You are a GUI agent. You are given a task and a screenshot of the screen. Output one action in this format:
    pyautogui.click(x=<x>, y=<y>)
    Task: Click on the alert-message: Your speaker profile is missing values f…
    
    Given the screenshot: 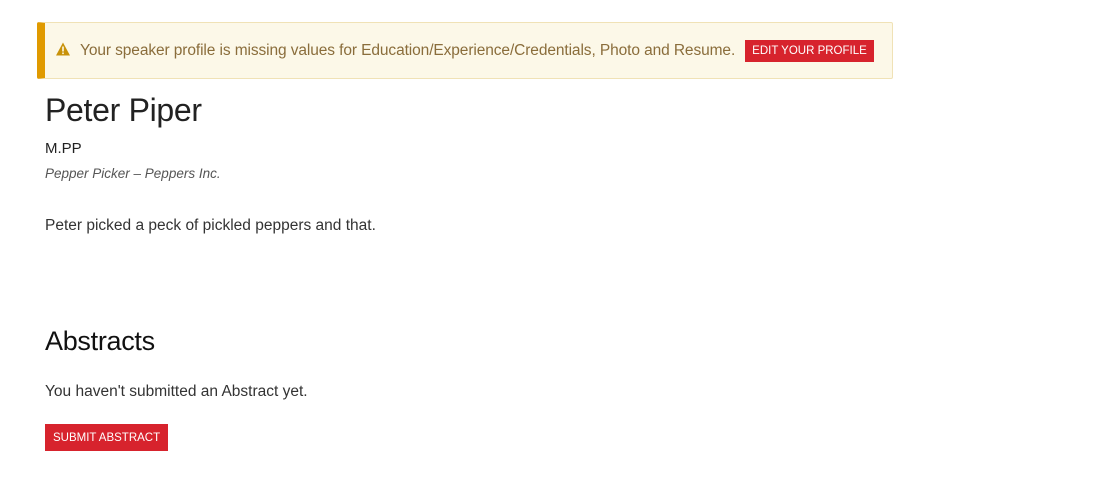 What is the action you would take?
    pyautogui.click(x=408, y=50)
    